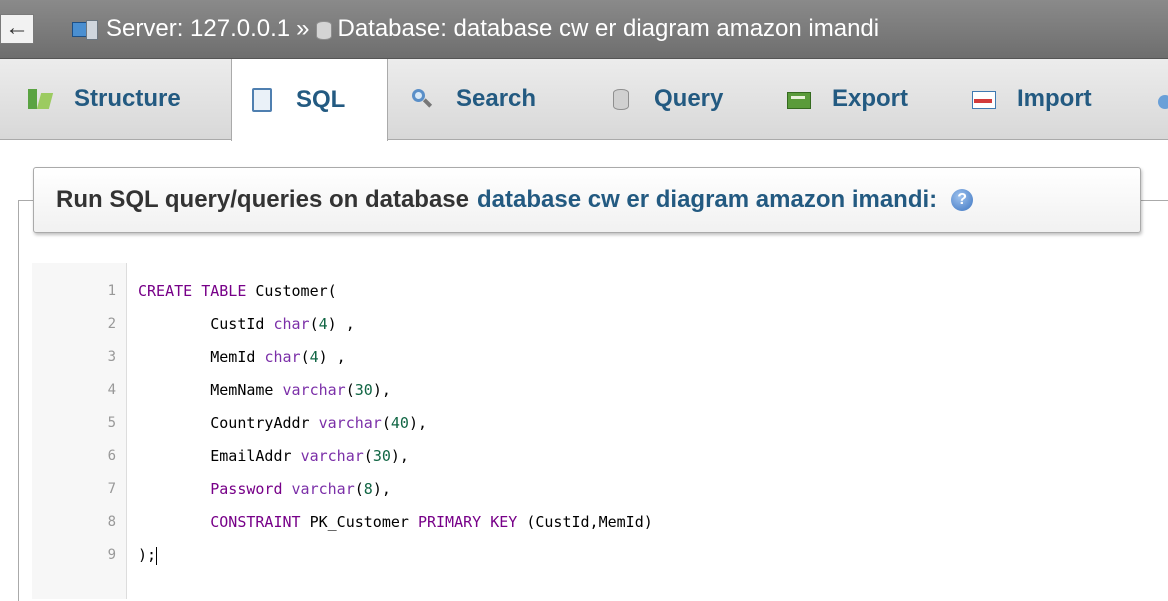 The width and height of the screenshot is (1168, 601). Describe the element at coordinates (111, 489) in the screenshot. I see `line-number: 7` at that location.